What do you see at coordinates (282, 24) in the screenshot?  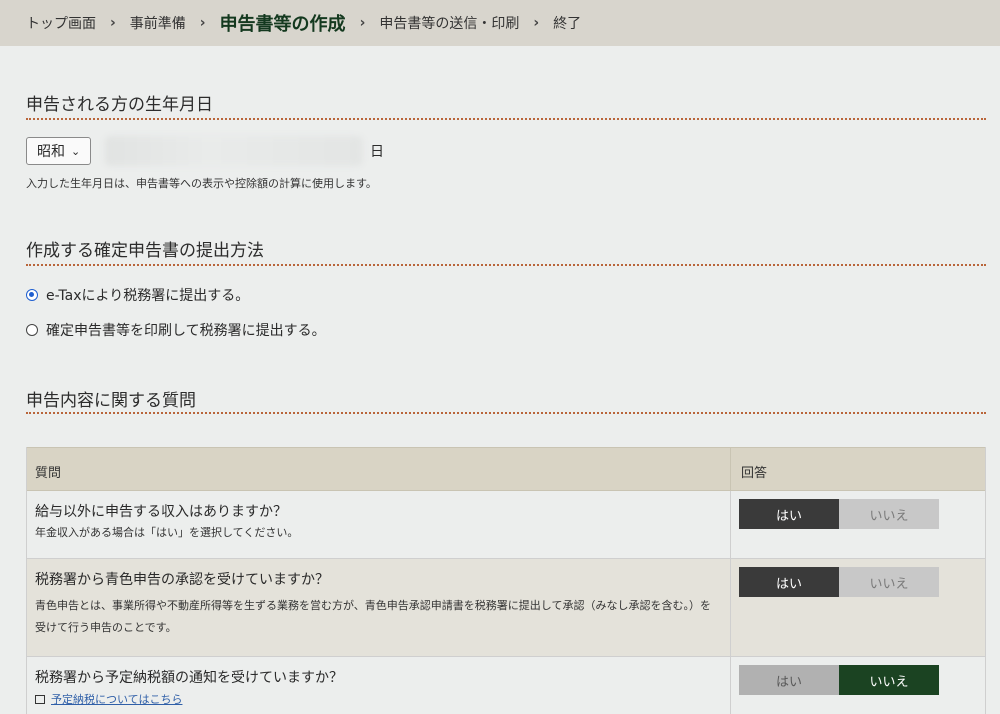 I see `breadcrumb-current: 申告書等の作成` at bounding box center [282, 24].